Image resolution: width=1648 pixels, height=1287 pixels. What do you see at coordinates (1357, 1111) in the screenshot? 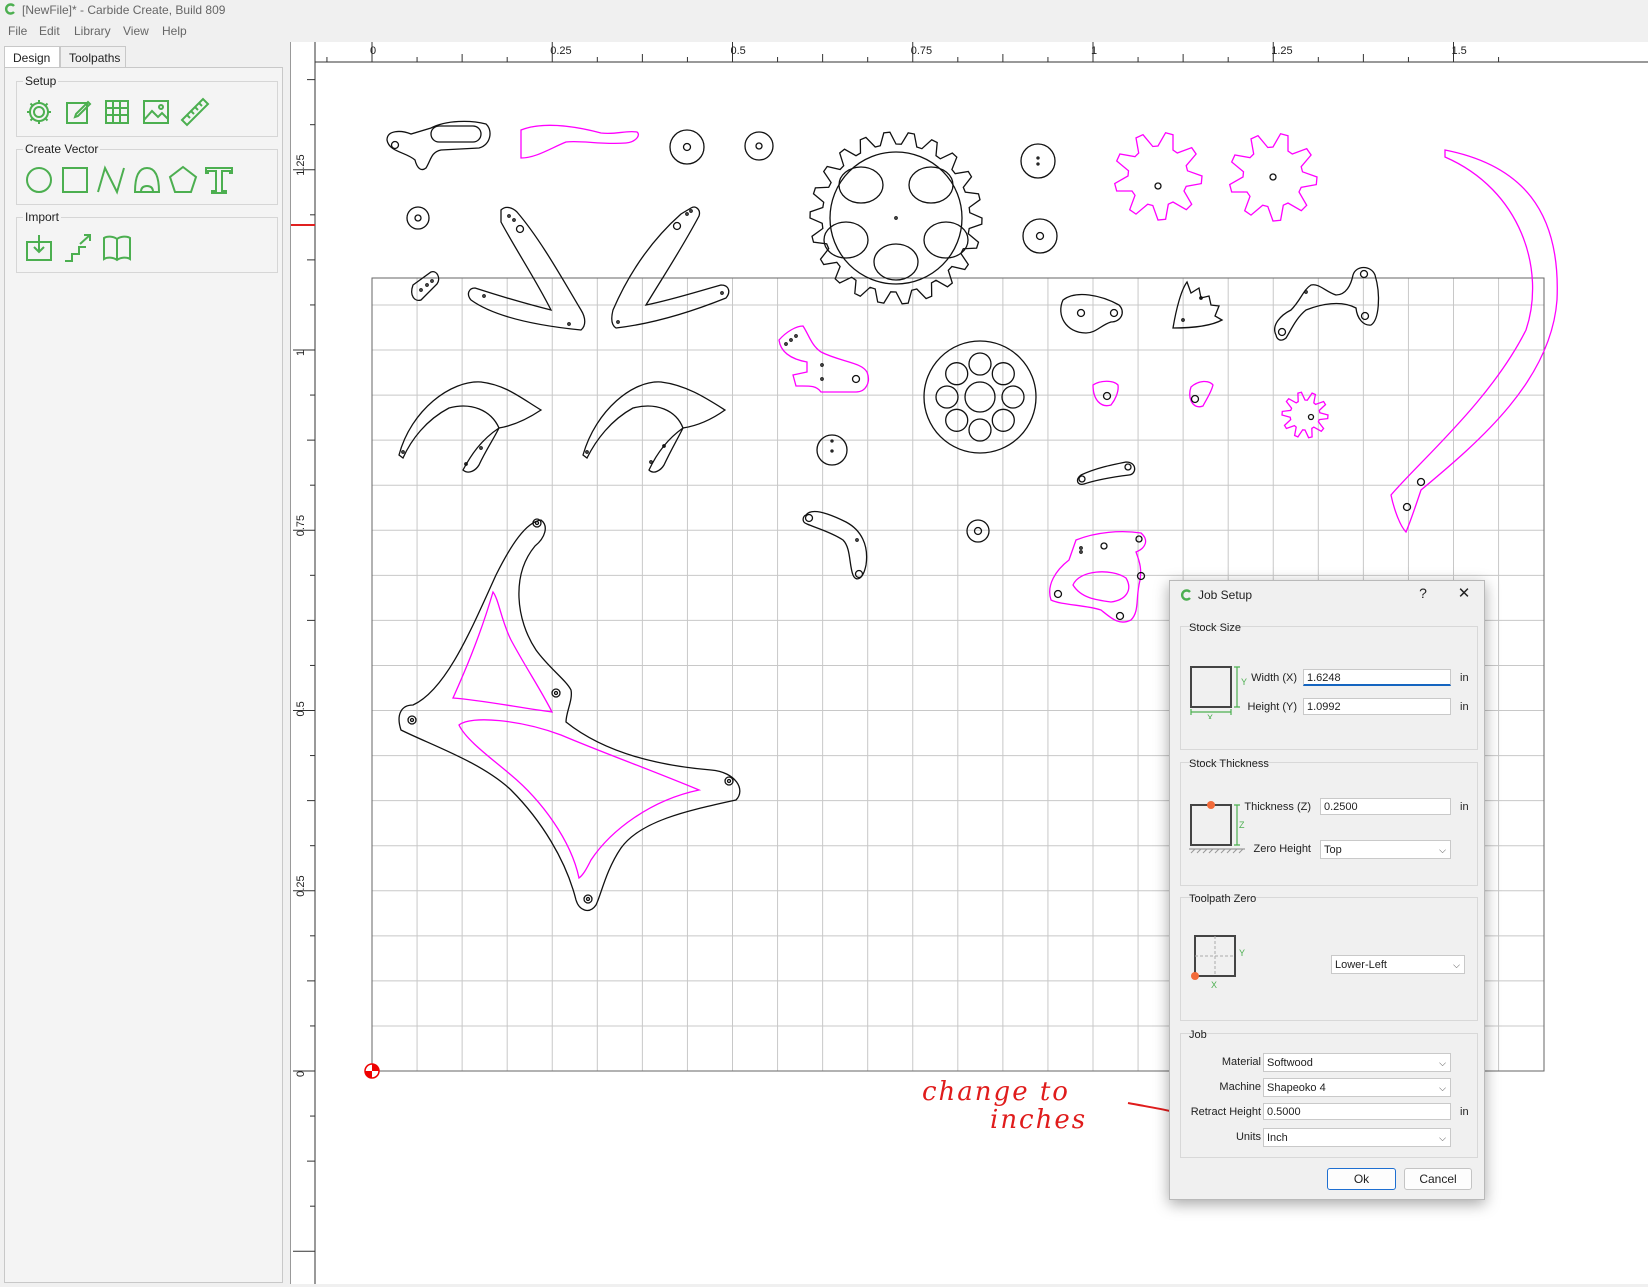
I see `retract-height-input: 0.5000` at bounding box center [1357, 1111].